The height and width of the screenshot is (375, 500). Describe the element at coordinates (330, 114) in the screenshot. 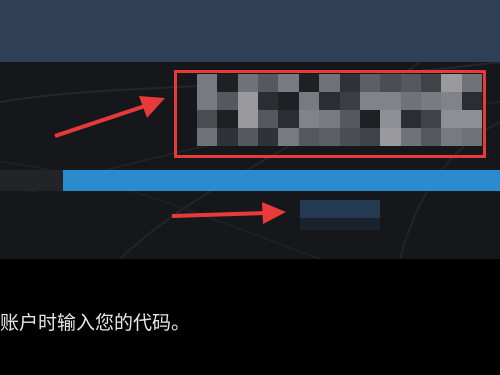

I see `code-highlight-box` at that location.